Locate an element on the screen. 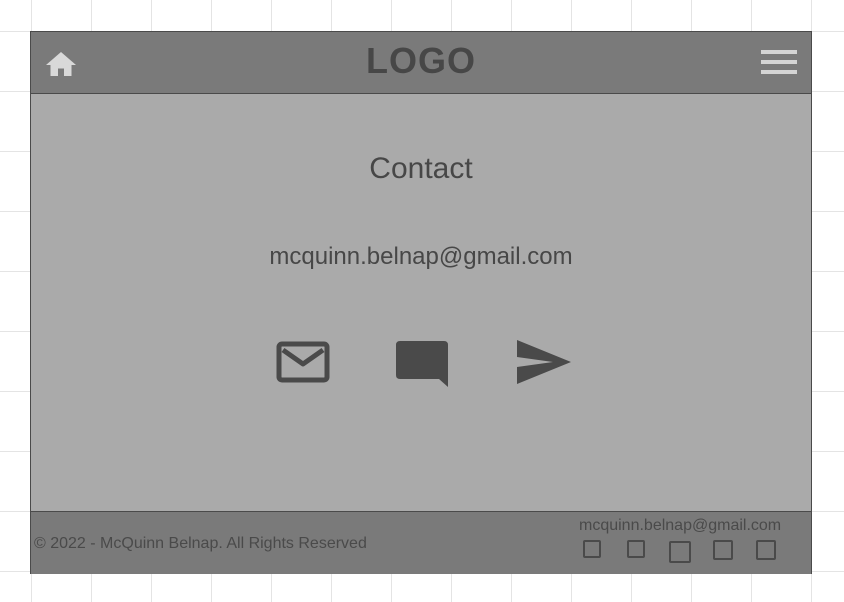 The image size is (844, 602). envelope-icon is located at coordinates (303, 362).